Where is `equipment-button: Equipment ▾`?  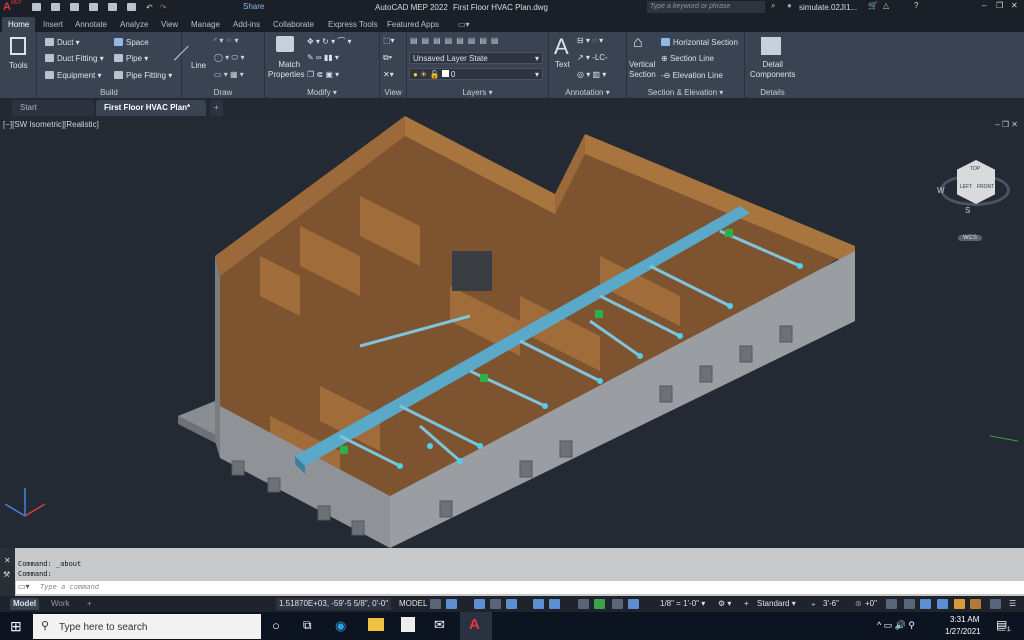
equipment-button: Equipment ▾ is located at coordinates (73, 75).